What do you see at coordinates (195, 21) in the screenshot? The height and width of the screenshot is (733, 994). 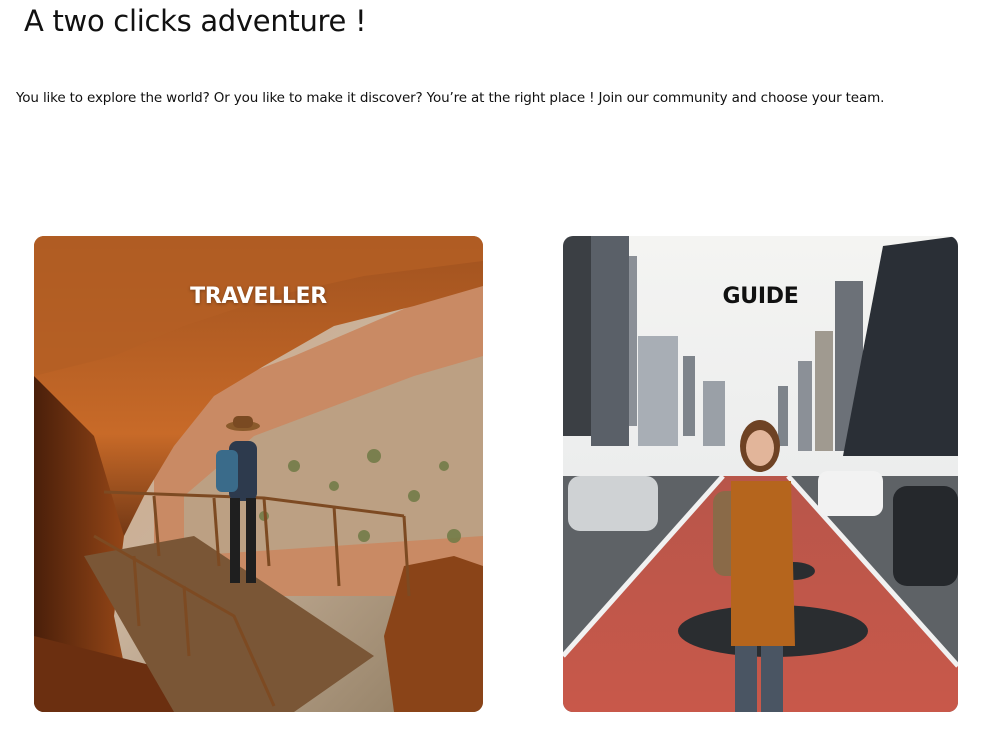 I see `page-title: A two clicks adventure !` at bounding box center [195, 21].